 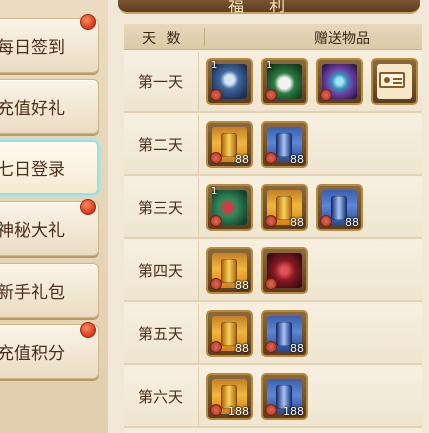 I want to click on gold-firework-icon: 188, so click(x=229, y=396).